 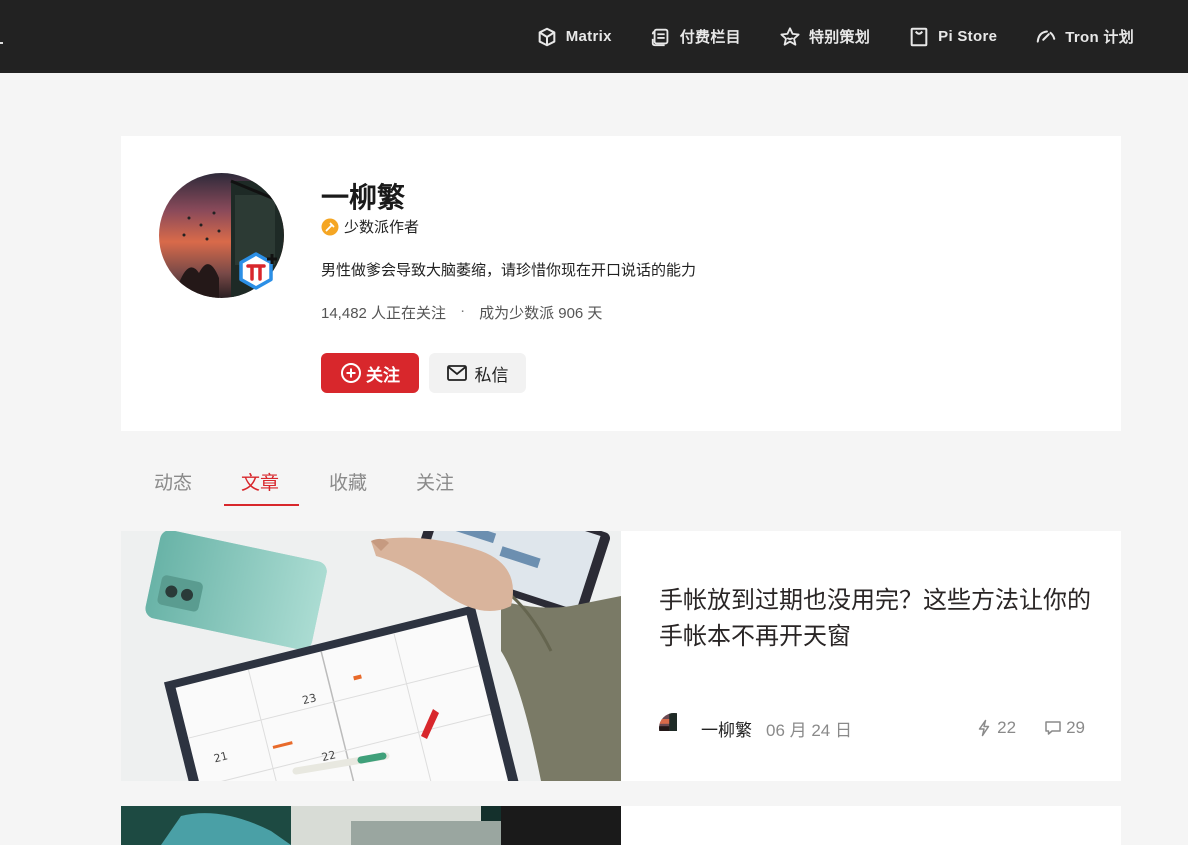 I want to click on nav-item-special: 特别策划, so click(x=824, y=37).